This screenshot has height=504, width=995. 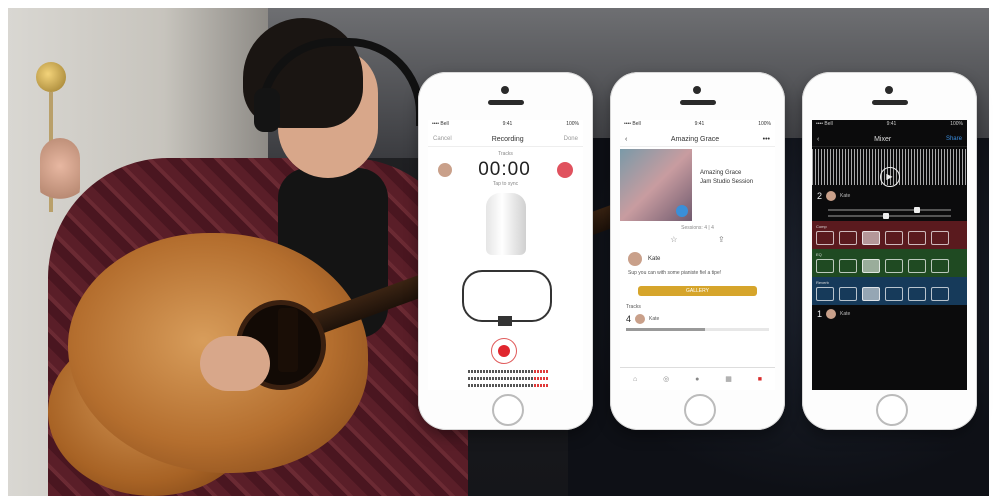 I want to click on more-icon: •••, so click(x=766, y=139).